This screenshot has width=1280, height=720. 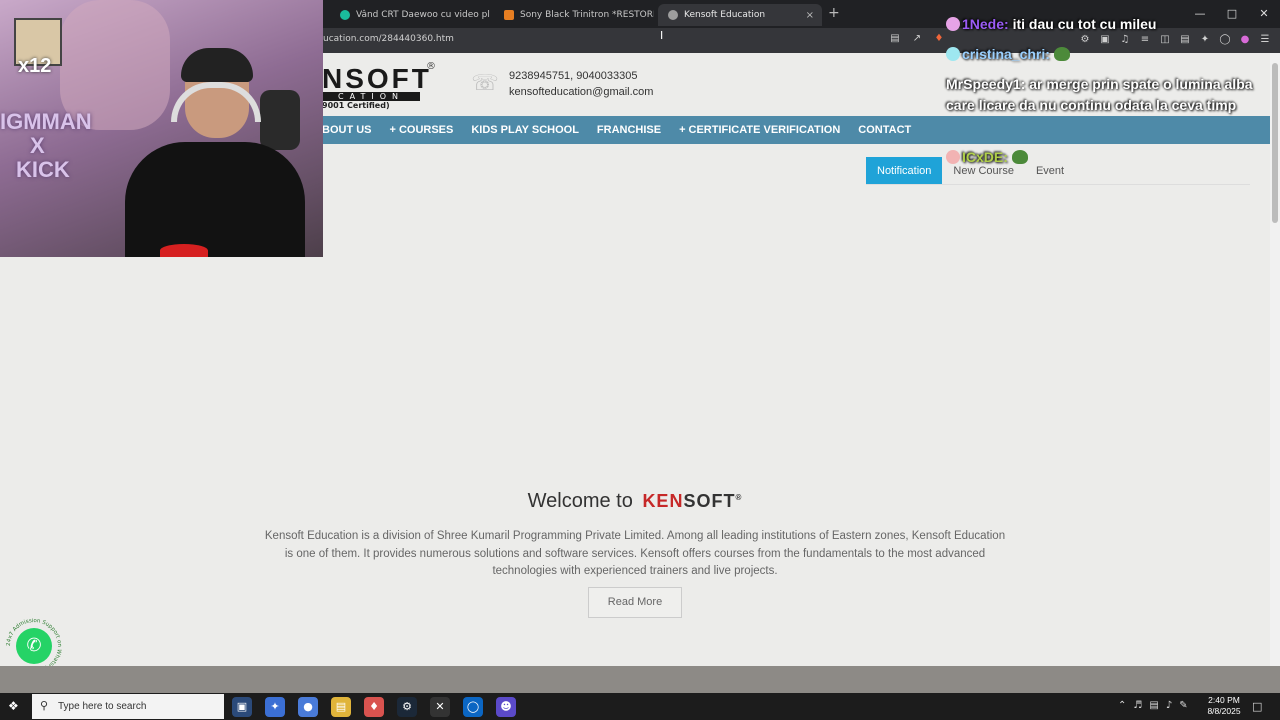 What do you see at coordinates (1125, 40) in the screenshot?
I see `music-icon: ♫` at bounding box center [1125, 40].